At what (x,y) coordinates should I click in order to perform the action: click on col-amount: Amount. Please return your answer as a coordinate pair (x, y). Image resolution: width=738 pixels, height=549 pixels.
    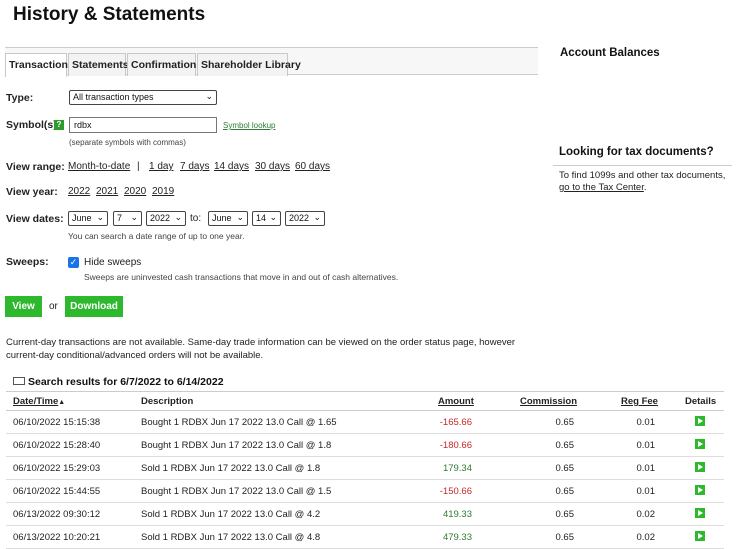
    Looking at the image, I should click on (456, 401).